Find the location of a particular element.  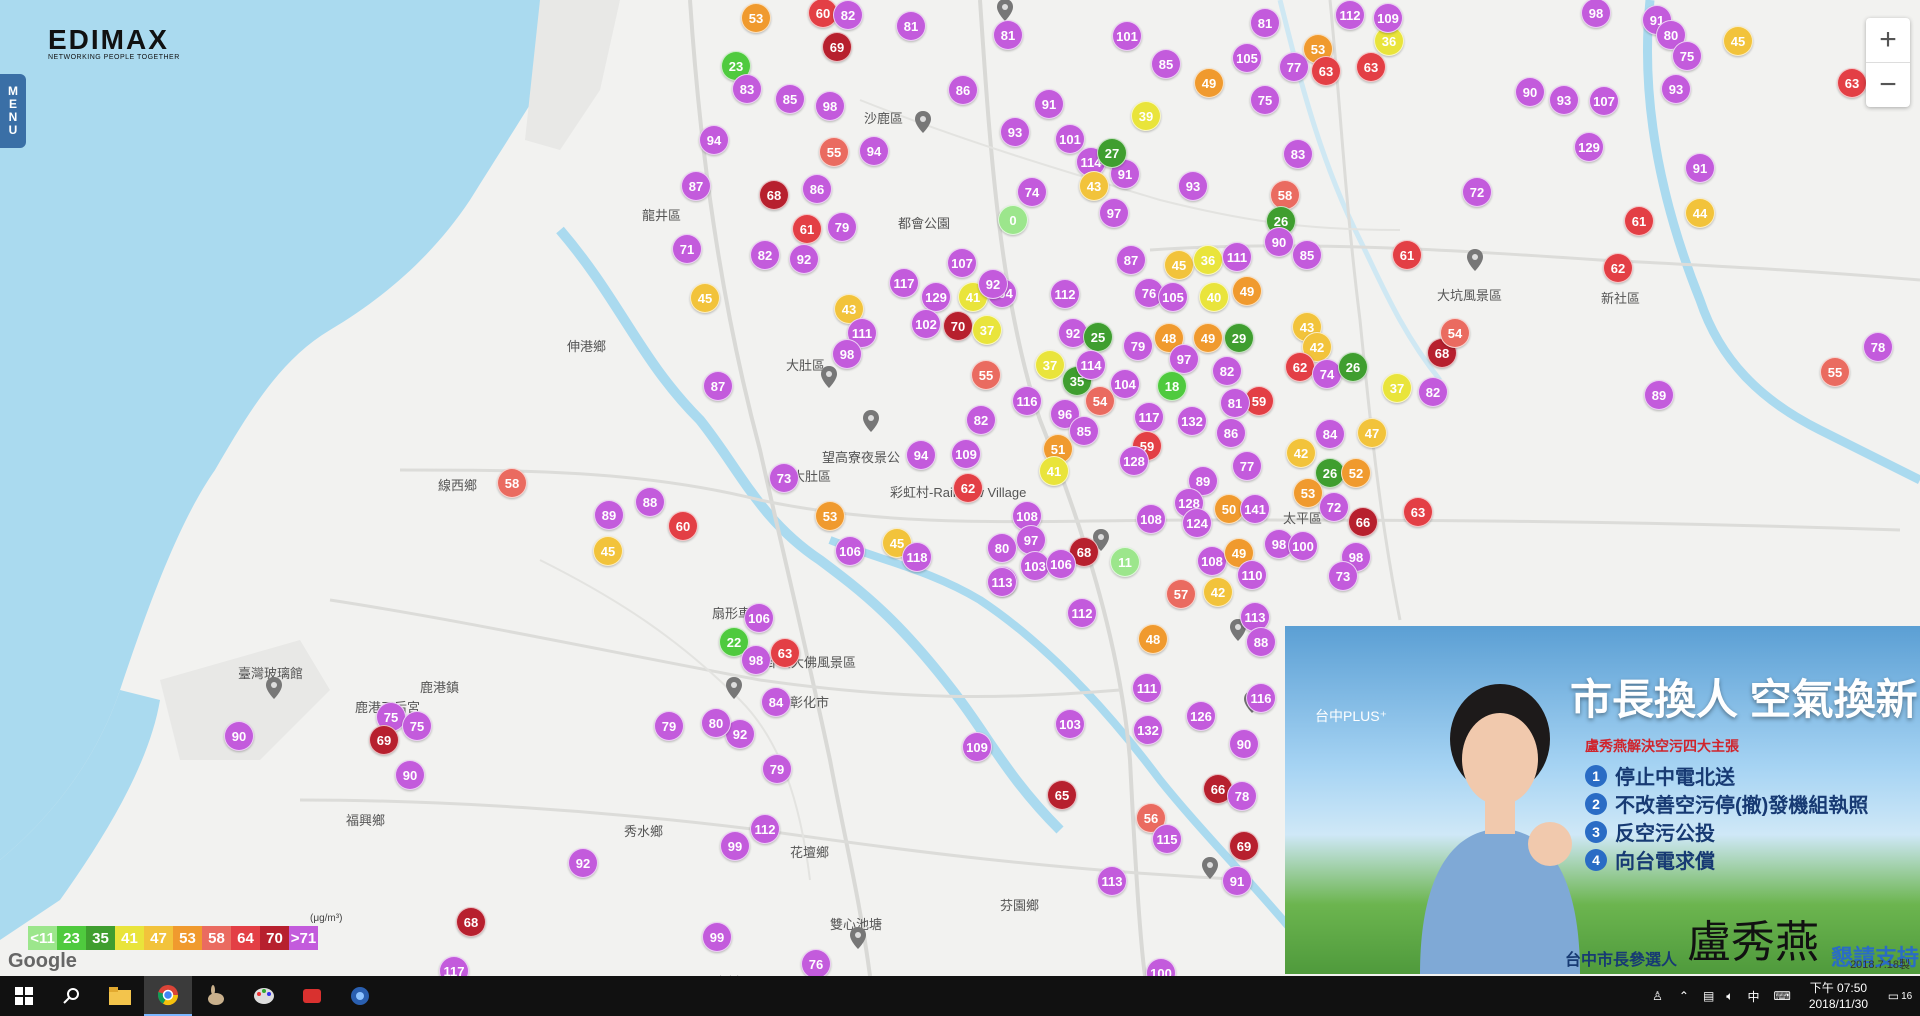

pm25-marker: 55 is located at coordinates (1835, 372).